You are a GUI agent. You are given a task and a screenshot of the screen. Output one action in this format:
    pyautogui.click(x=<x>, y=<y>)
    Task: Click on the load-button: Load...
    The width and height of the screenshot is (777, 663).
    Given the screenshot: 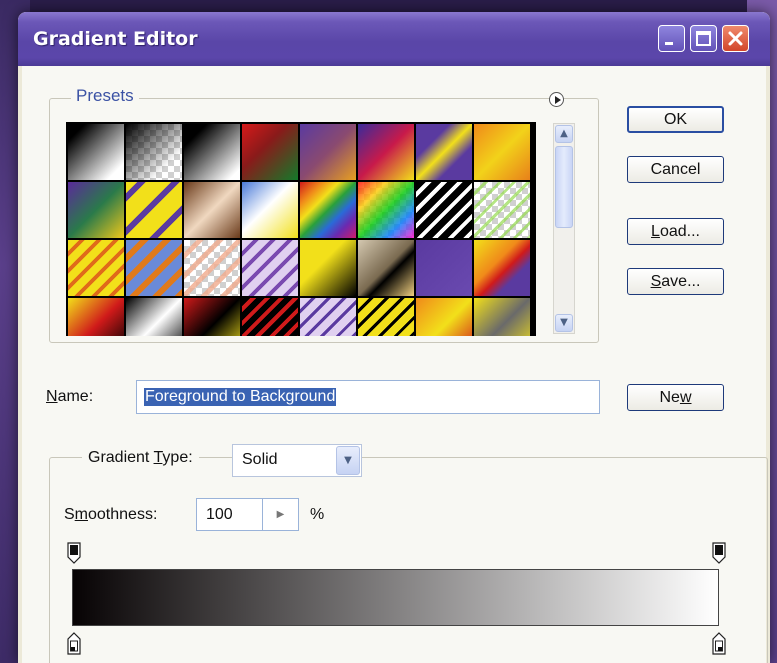 What is the action you would take?
    pyautogui.click(x=675, y=231)
    